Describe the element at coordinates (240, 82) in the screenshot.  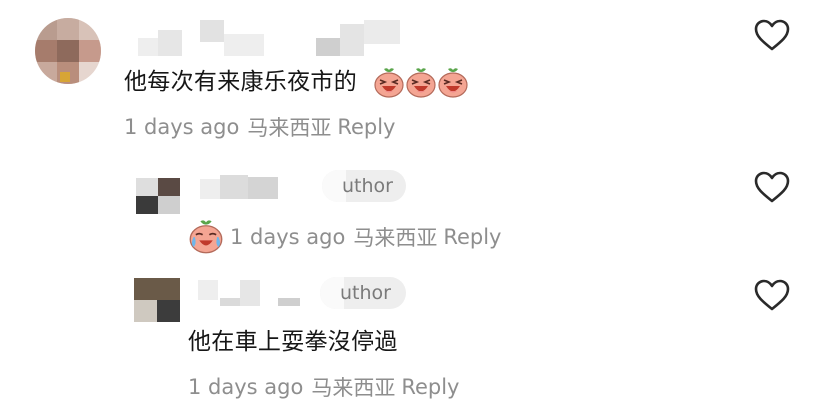
I see `comment-text-content: 他每次有来康乐夜市的` at that location.